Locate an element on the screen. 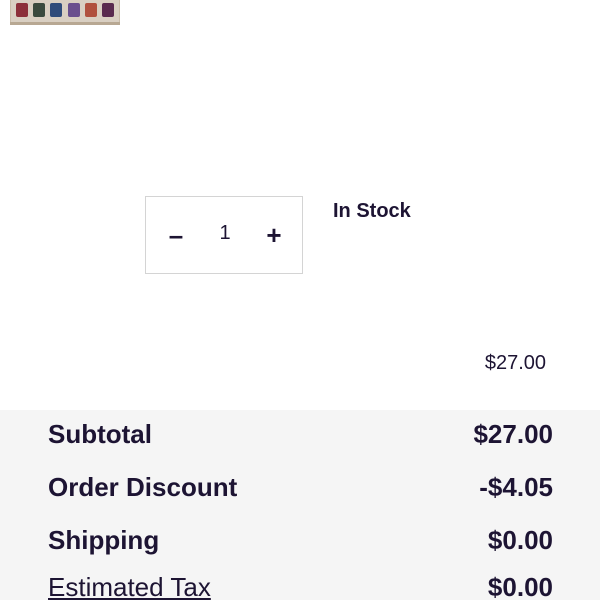  summary-row-shipping: Shipping $0.00 is located at coordinates (300, 540).